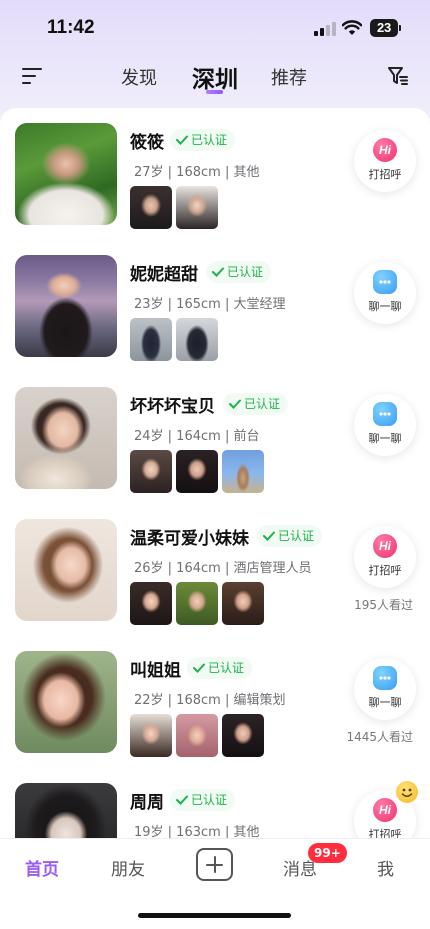 This screenshot has width=430, height=929. What do you see at coordinates (383, 605) in the screenshot?
I see `view-count: 195人看过` at bounding box center [383, 605].